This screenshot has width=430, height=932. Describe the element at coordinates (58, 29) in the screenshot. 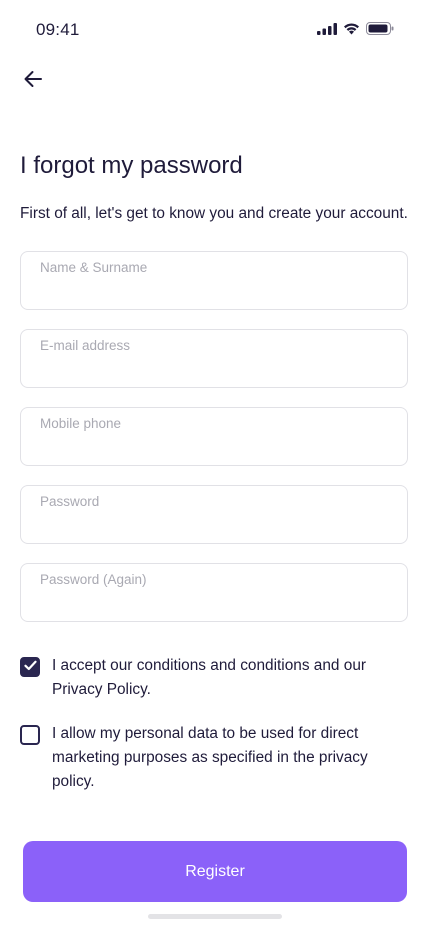

I see `status-time: 09:41` at that location.